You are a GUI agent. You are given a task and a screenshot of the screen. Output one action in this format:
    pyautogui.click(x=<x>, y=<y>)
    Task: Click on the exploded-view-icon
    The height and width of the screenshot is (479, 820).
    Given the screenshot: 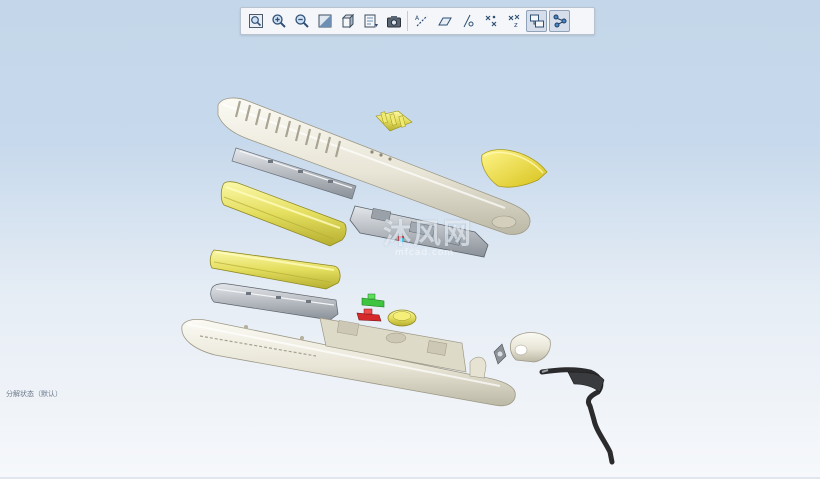 What is the action you would take?
    pyautogui.click(x=559, y=21)
    